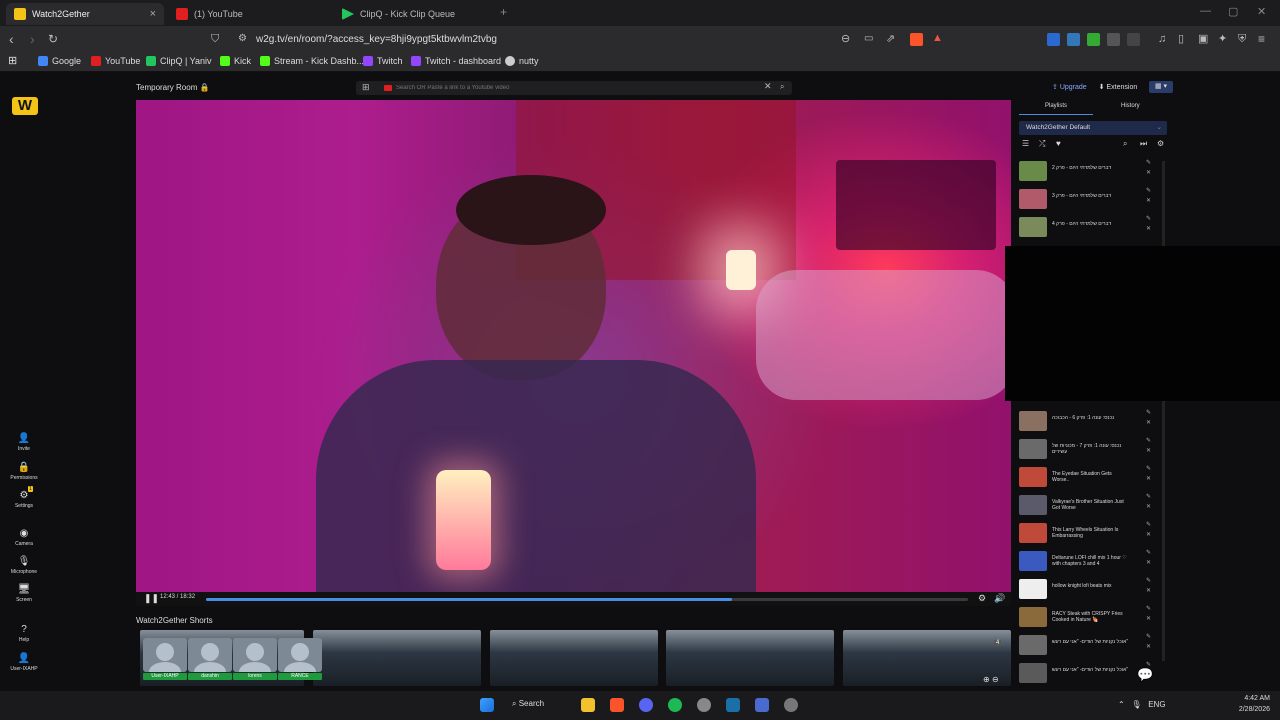  What do you see at coordinates (1053, 39) in the screenshot?
I see `extension-1-icon` at bounding box center [1053, 39].